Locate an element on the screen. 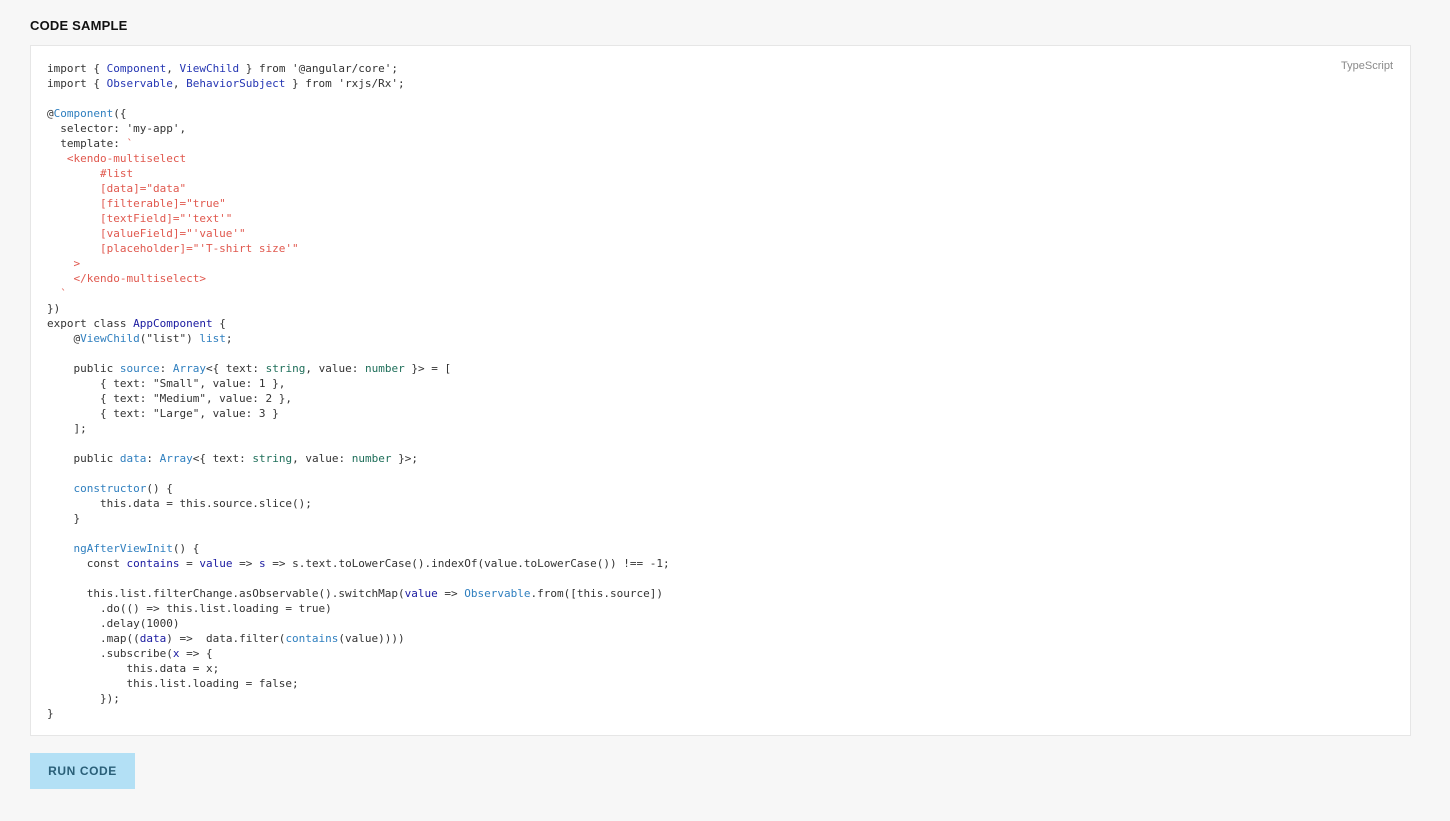  code-token: ` is located at coordinates (57, 293).